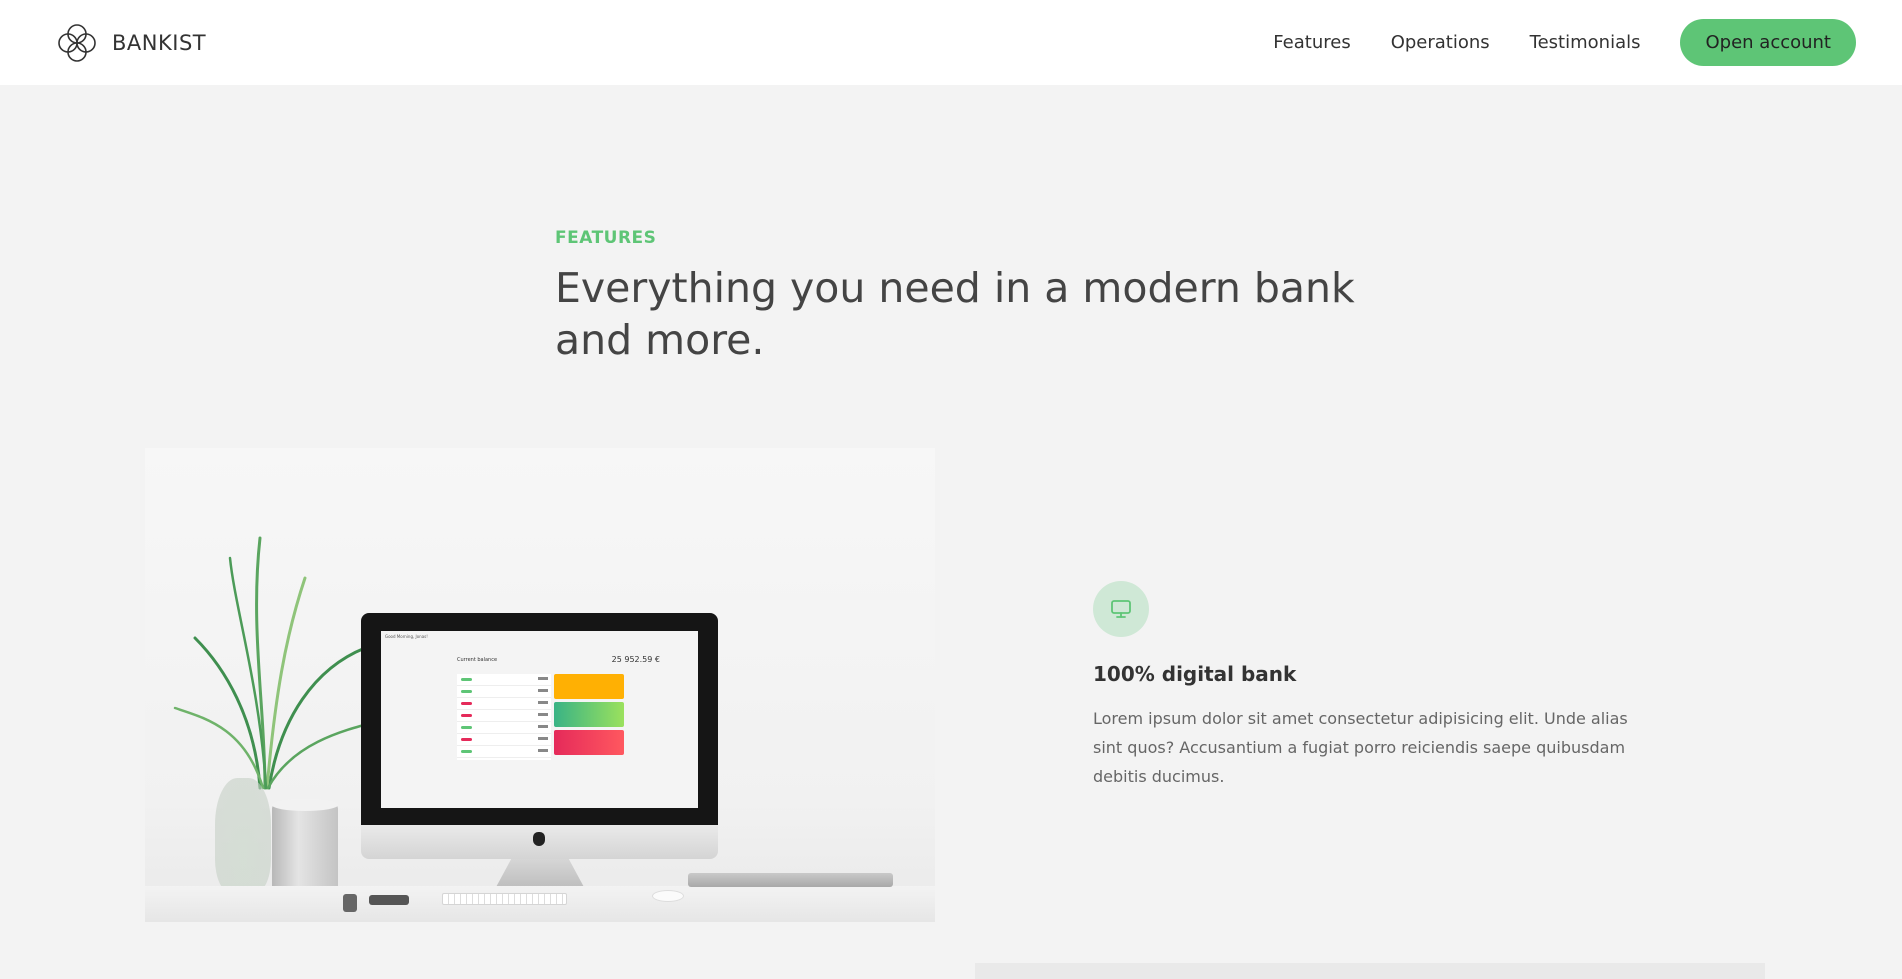 The width and height of the screenshot is (1902, 979). I want to click on phone, so click(389, 900).